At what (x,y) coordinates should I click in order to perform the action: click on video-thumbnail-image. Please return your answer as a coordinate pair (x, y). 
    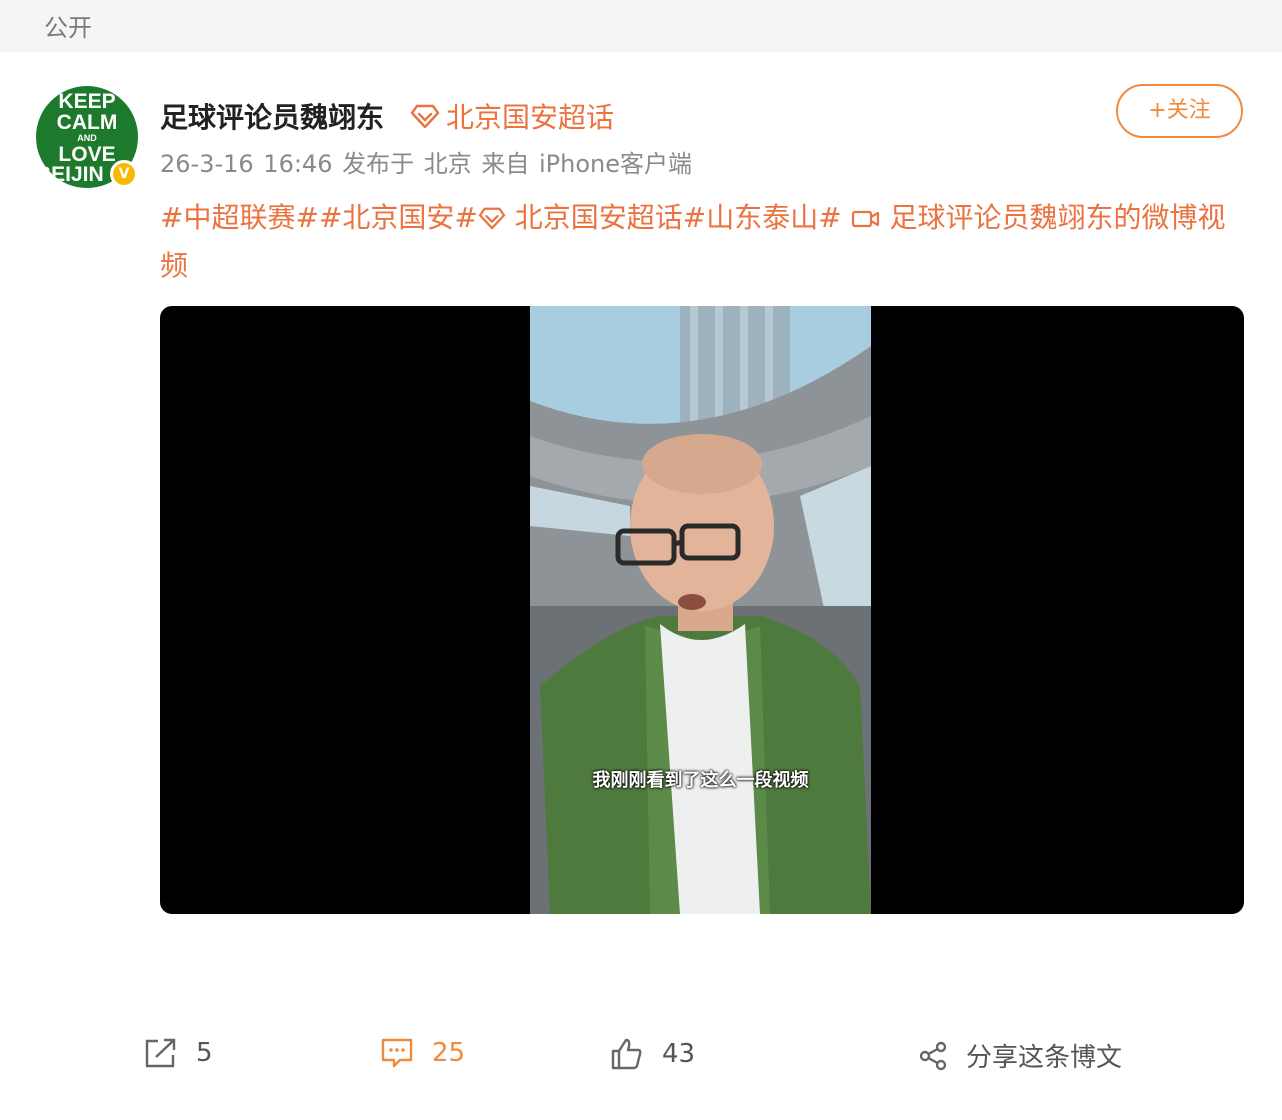
    Looking at the image, I should click on (700, 610).